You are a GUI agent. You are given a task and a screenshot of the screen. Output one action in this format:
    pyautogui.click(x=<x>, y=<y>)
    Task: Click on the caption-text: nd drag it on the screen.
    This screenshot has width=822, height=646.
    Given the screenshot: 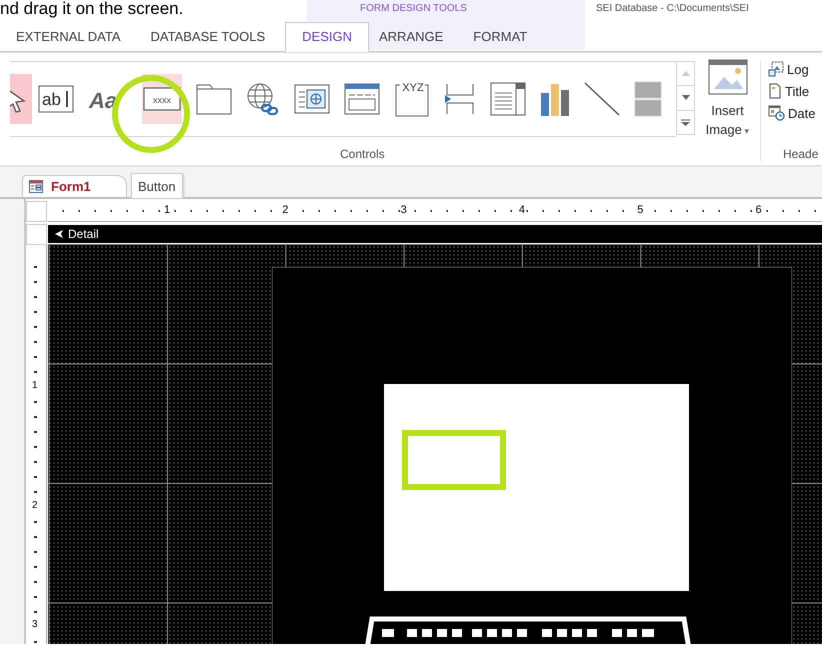 What is the action you would take?
    pyautogui.click(x=92, y=9)
    